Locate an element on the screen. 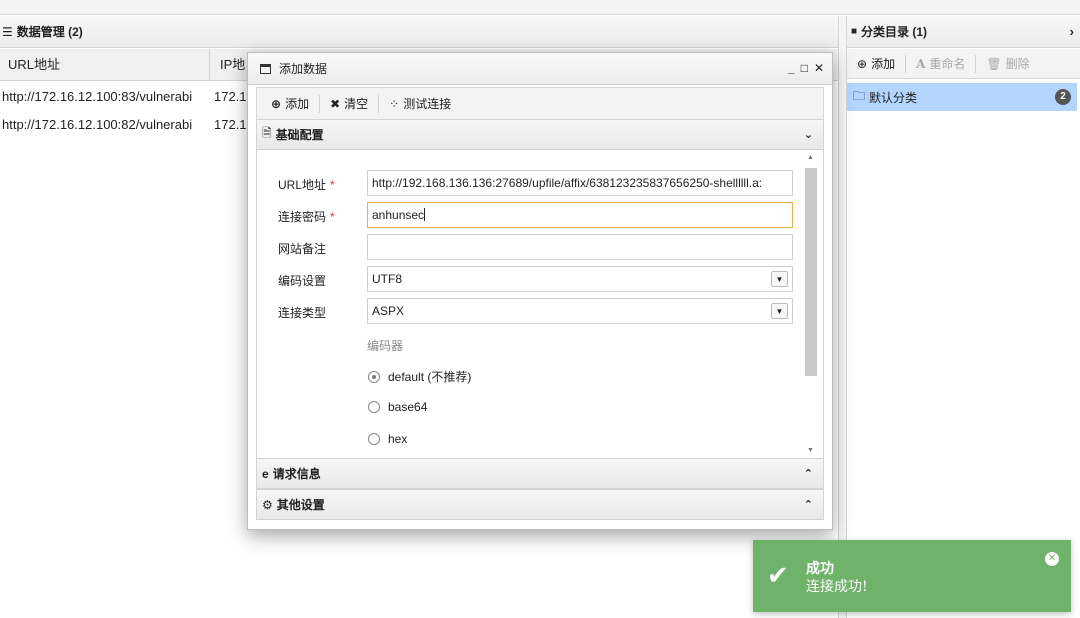 This screenshot has height=618, width=1080. category-item-default: 🗀 默认分类 2 is located at coordinates (962, 97).